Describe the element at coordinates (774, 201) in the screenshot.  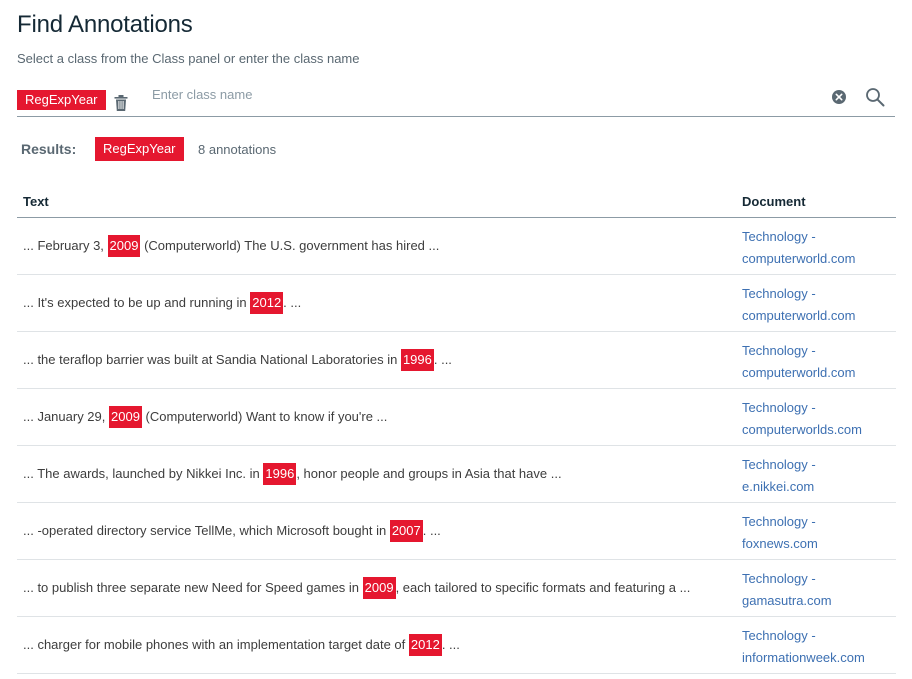
I see `column-header-document: Document` at that location.